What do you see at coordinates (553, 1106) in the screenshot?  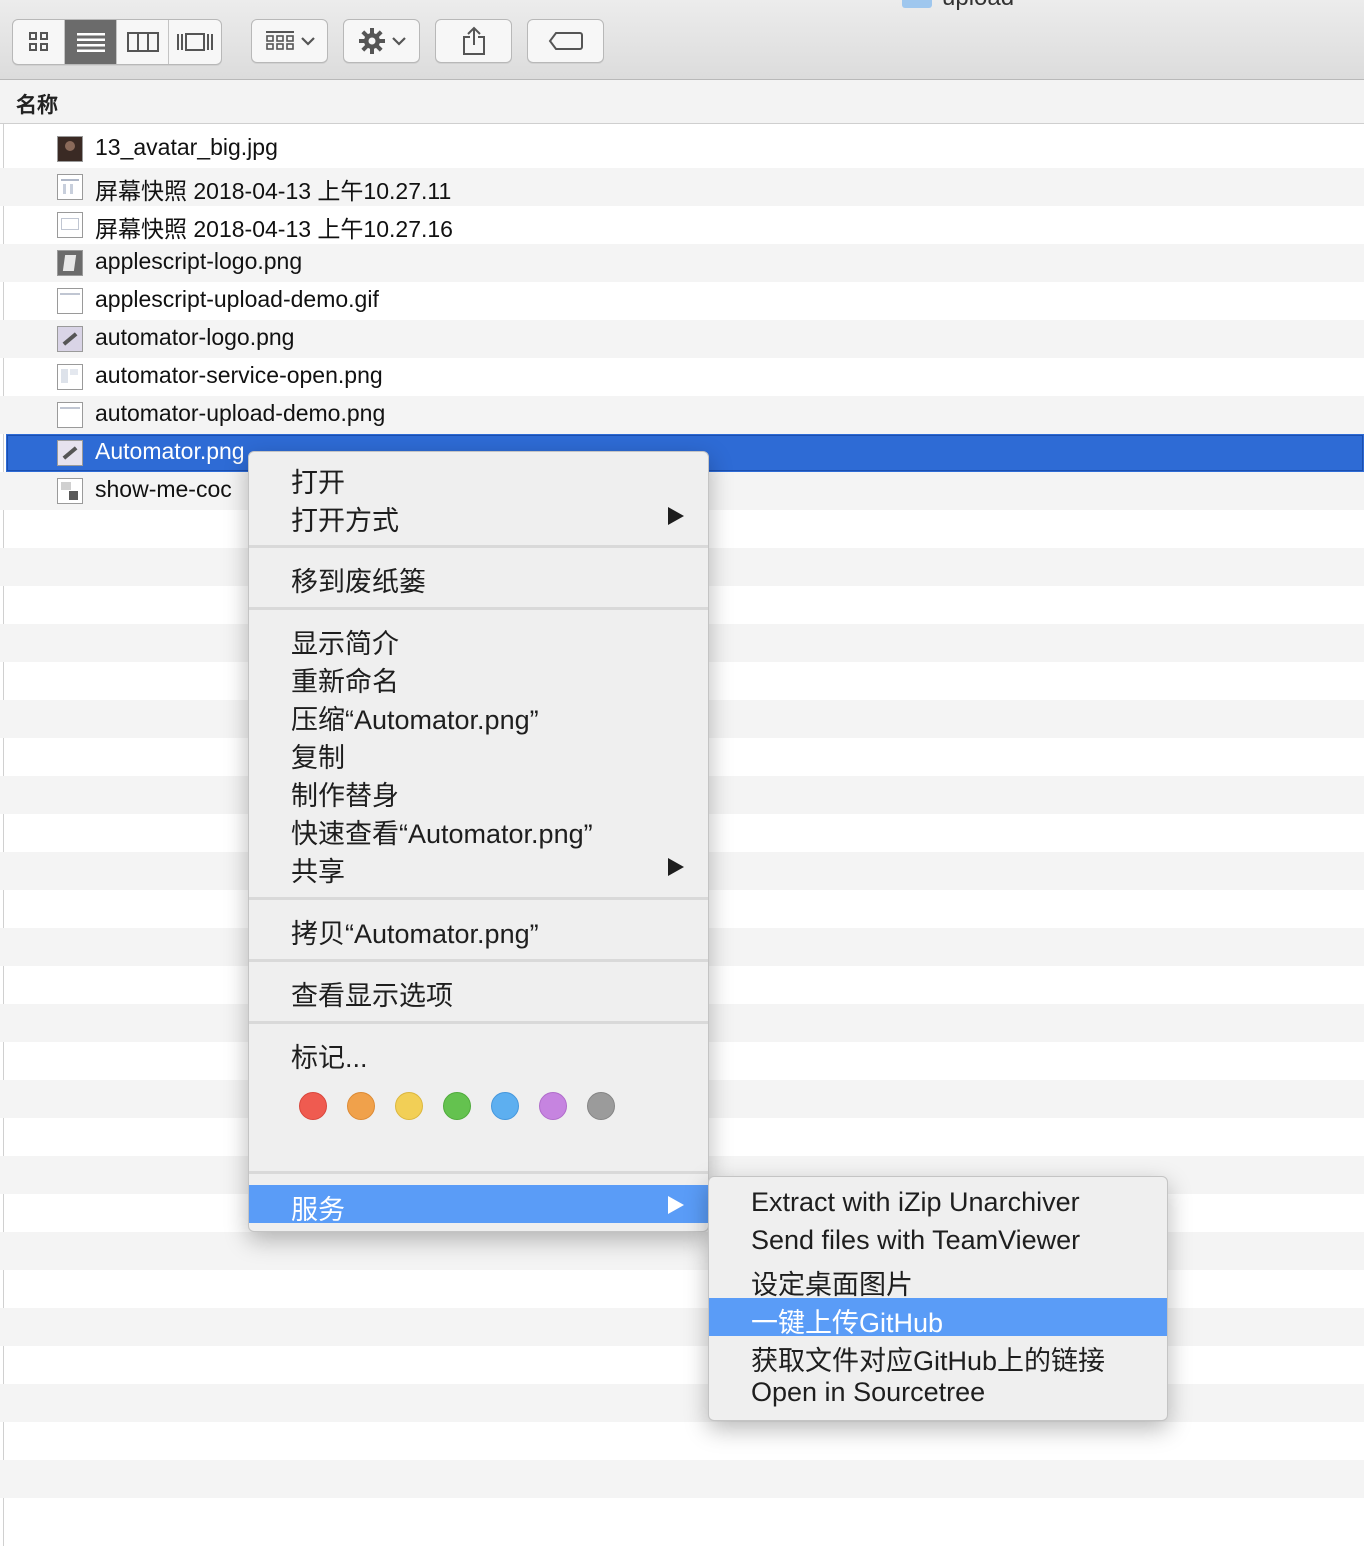 I see `tag-purple-swatch` at bounding box center [553, 1106].